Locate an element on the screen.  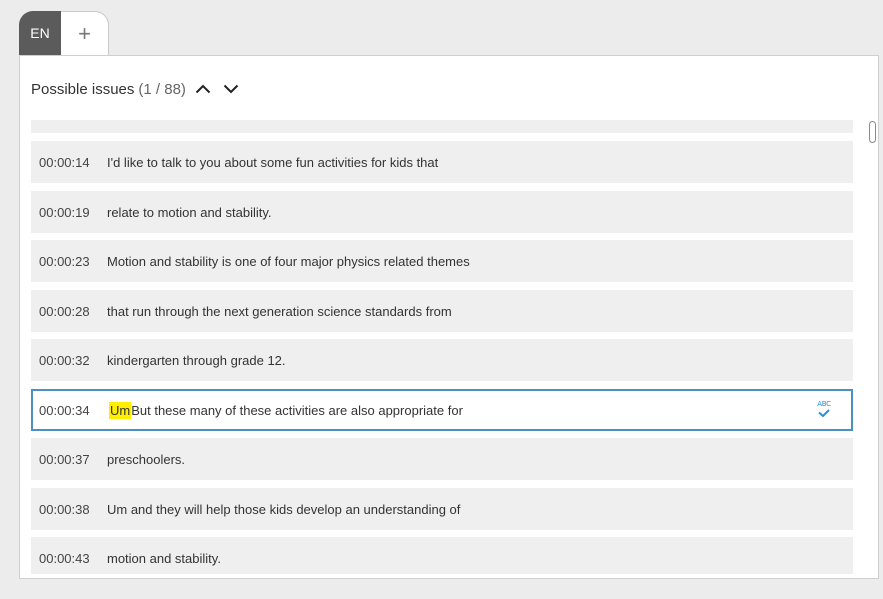
chevron-up-icon is located at coordinates (203, 89).